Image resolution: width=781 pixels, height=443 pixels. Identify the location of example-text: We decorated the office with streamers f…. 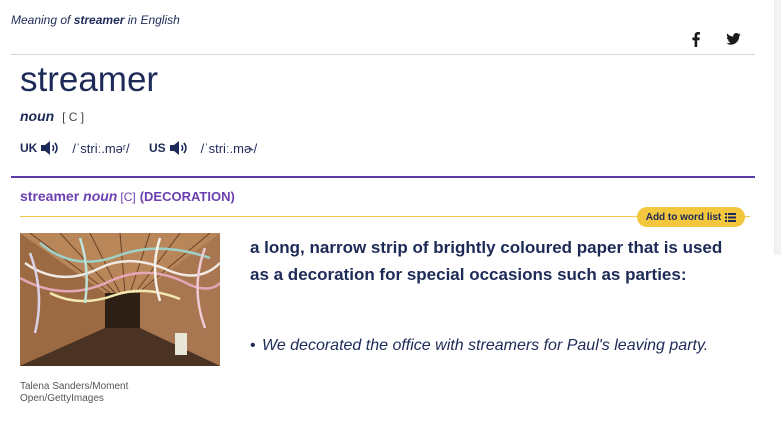
(485, 345).